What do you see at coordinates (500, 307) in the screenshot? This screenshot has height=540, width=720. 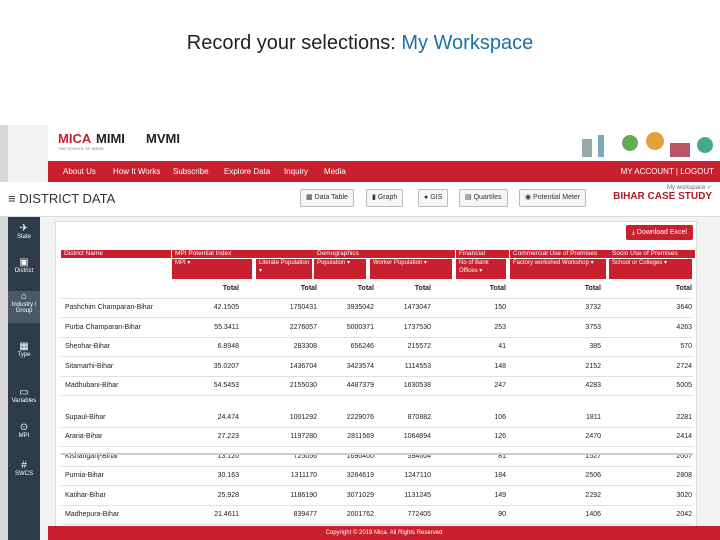 I see `value-cell: 150` at bounding box center [500, 307].